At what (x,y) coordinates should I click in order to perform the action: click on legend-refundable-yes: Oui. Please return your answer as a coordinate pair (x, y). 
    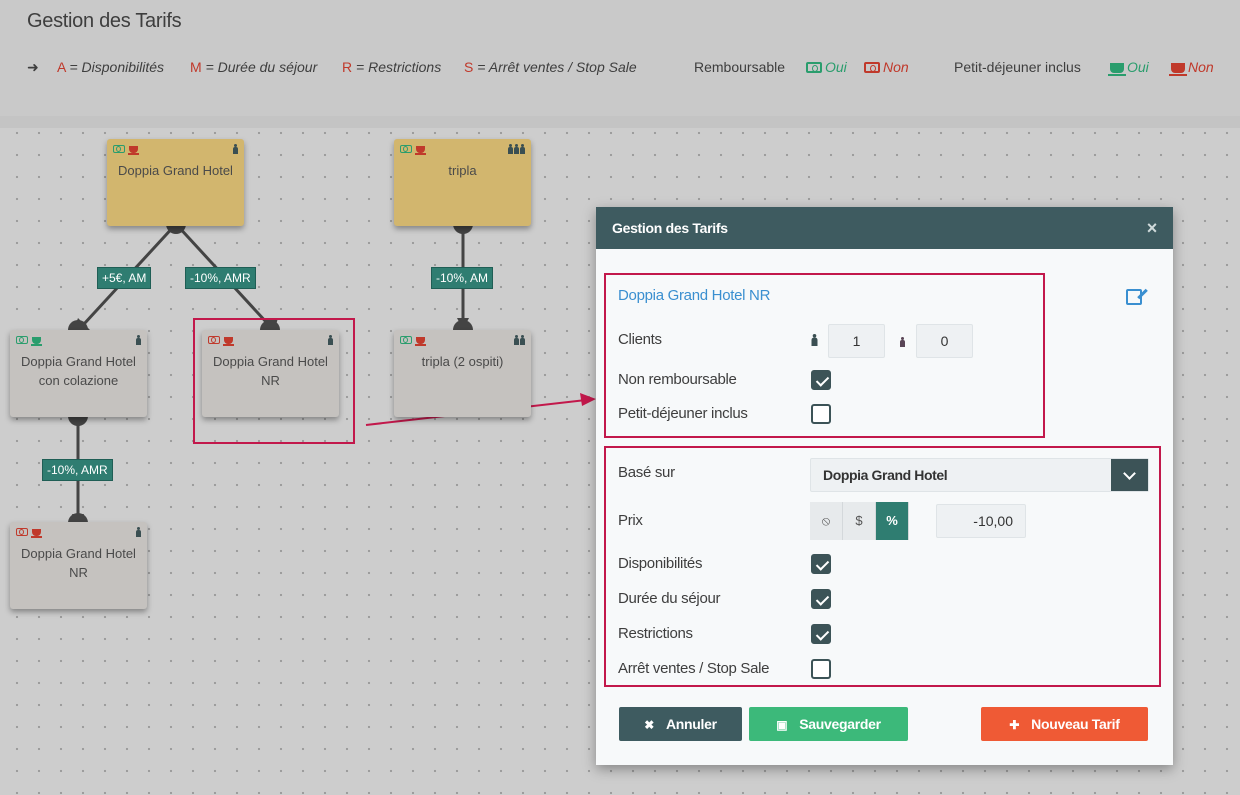
    Looking at the image, I should click on (836, 67).